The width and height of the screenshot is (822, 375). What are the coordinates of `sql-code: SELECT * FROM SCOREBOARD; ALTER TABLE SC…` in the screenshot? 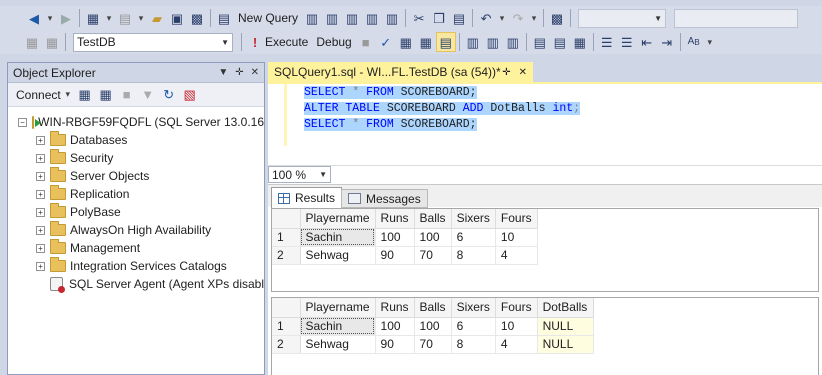 It's located at (442, 109).